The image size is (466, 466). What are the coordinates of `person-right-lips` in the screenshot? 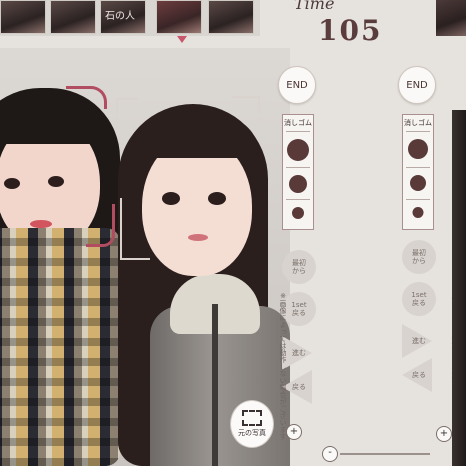 It's located at (198, 237).